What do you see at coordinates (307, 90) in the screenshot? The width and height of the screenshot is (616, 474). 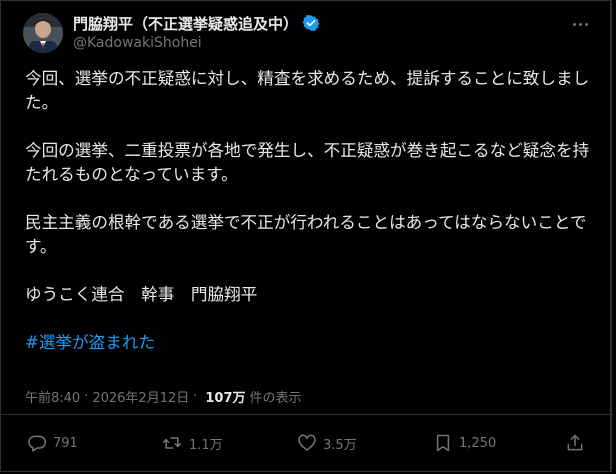 I see `post-paragraph-1: 今回、選挙の不正疑惑に対し、精査を求めるため、提訴することに致しました。` at bounding box center [307, 90].